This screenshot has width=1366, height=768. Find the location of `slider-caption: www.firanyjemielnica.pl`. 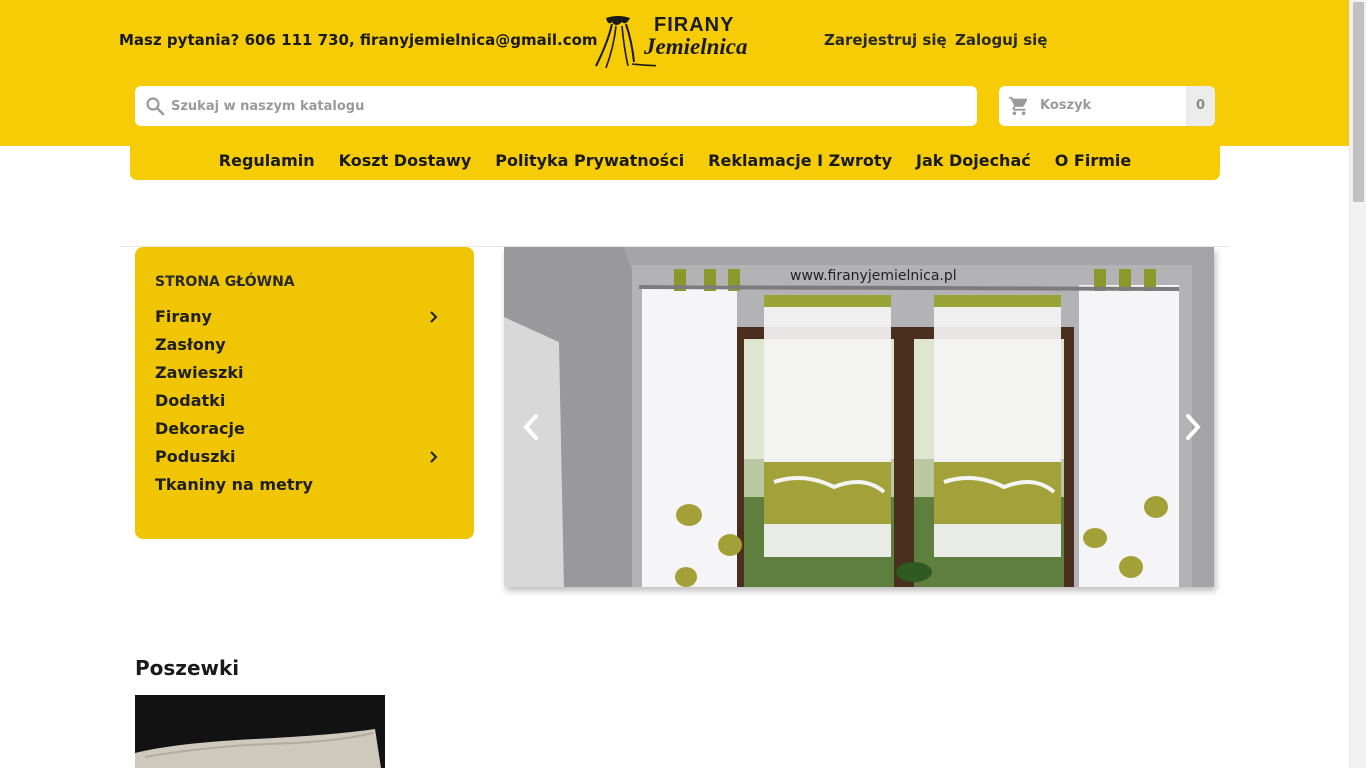

slider-caption: www.firanyjemielnica.pl is located at coordinates (873, 276).